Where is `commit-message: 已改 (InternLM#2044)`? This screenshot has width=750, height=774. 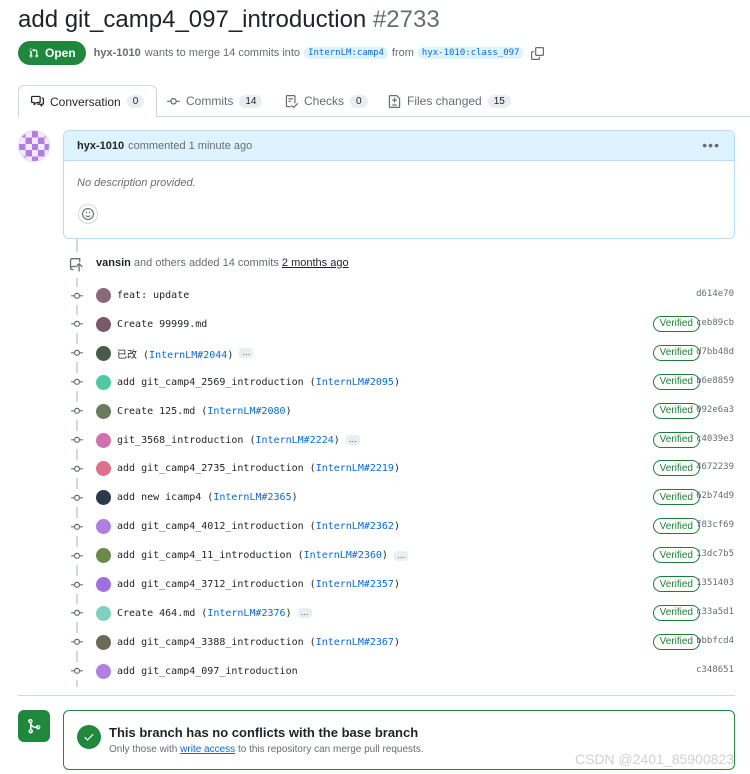
commit-message: 已改 (InternLM#2044) is located at coordinates (175, 353).